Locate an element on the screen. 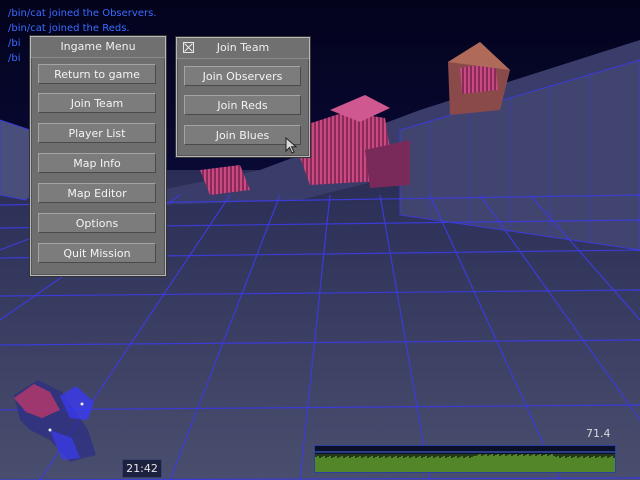 This screenshot has width=640, height=480. map-editor-button: Map Editor is located at coordinates (97, 193).